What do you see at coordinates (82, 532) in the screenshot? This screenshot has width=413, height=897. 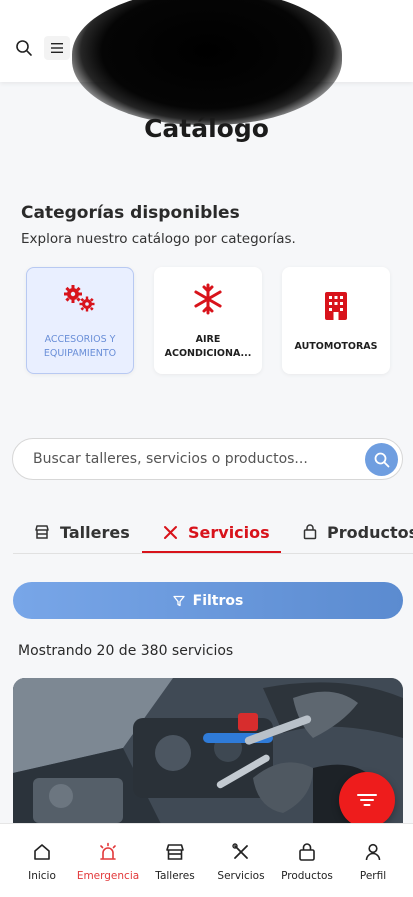 I see `tab-talleres: Talleres` at bounding box center [82, 532].